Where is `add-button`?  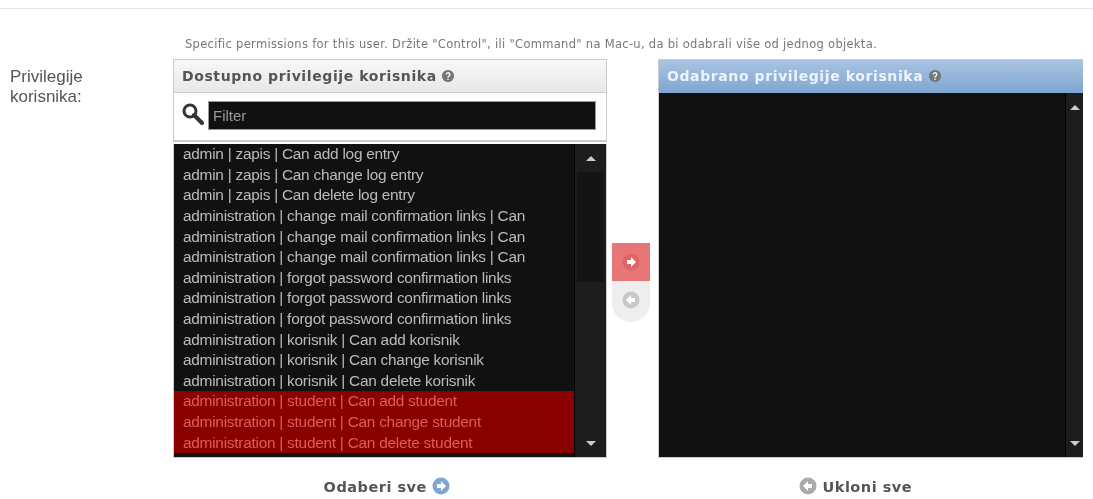 add-button is located at coordinates (631, 262).